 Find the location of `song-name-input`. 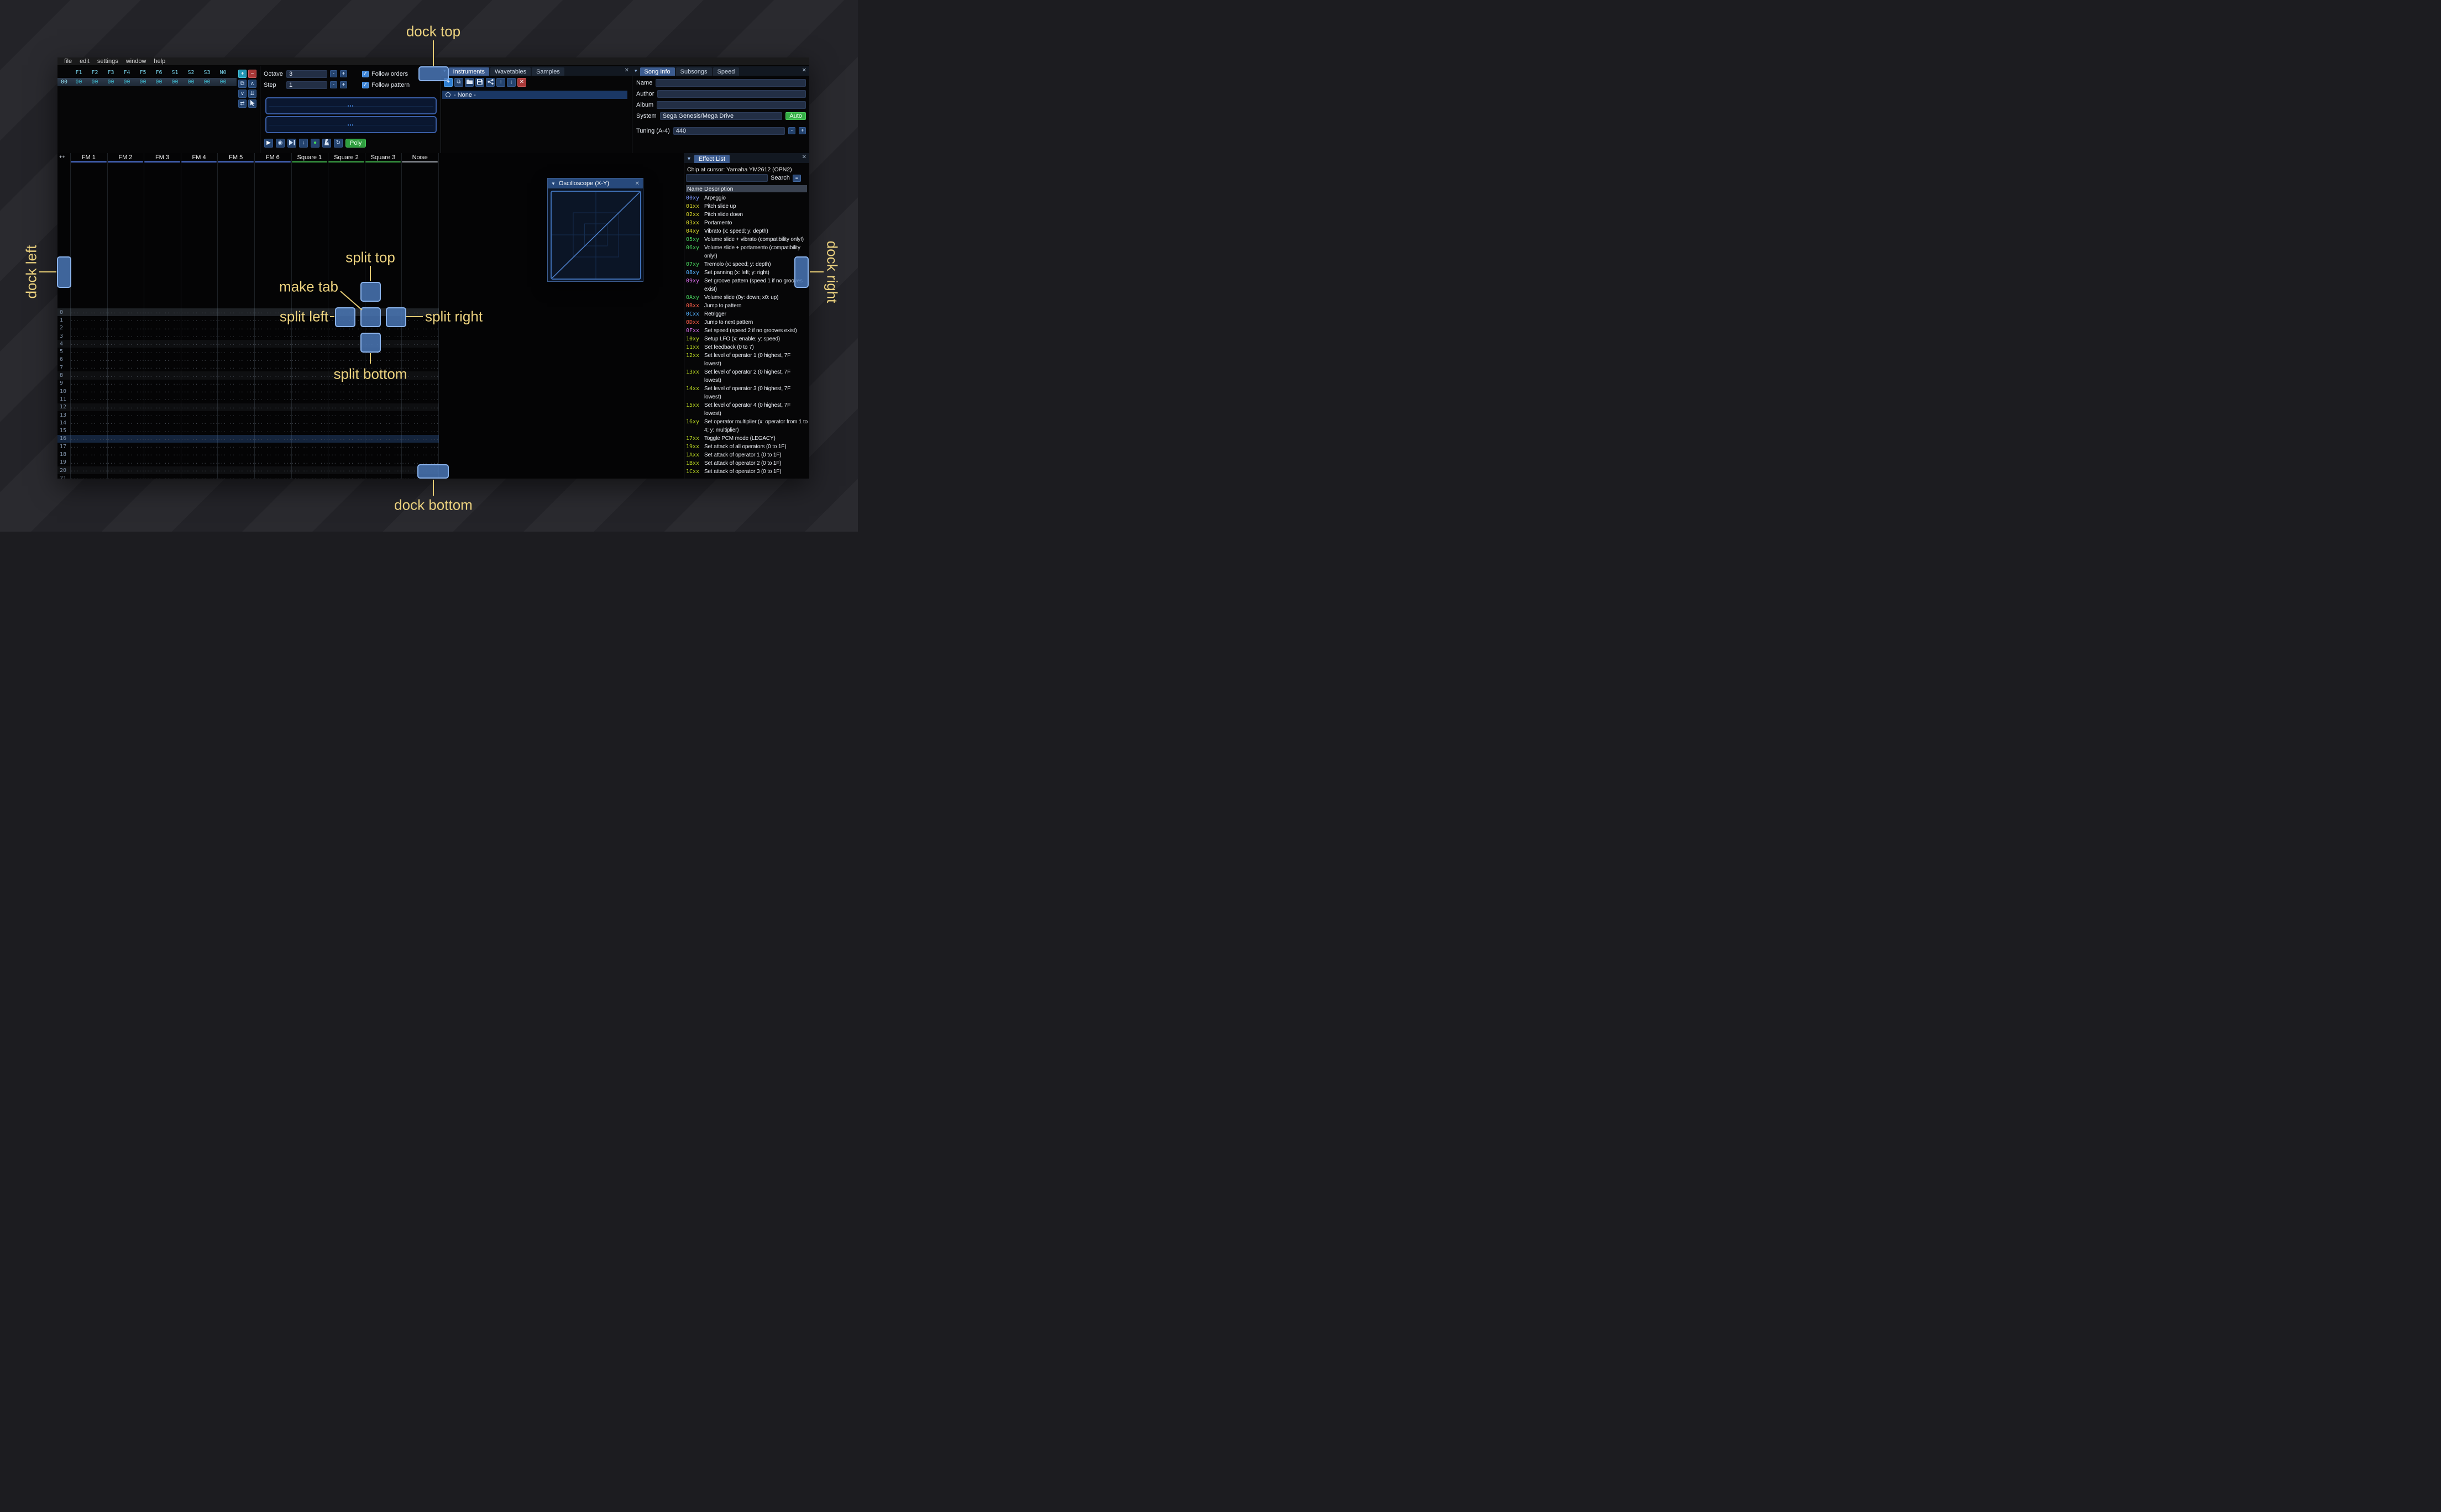

song-name-input is located at coordinates (731, 82).